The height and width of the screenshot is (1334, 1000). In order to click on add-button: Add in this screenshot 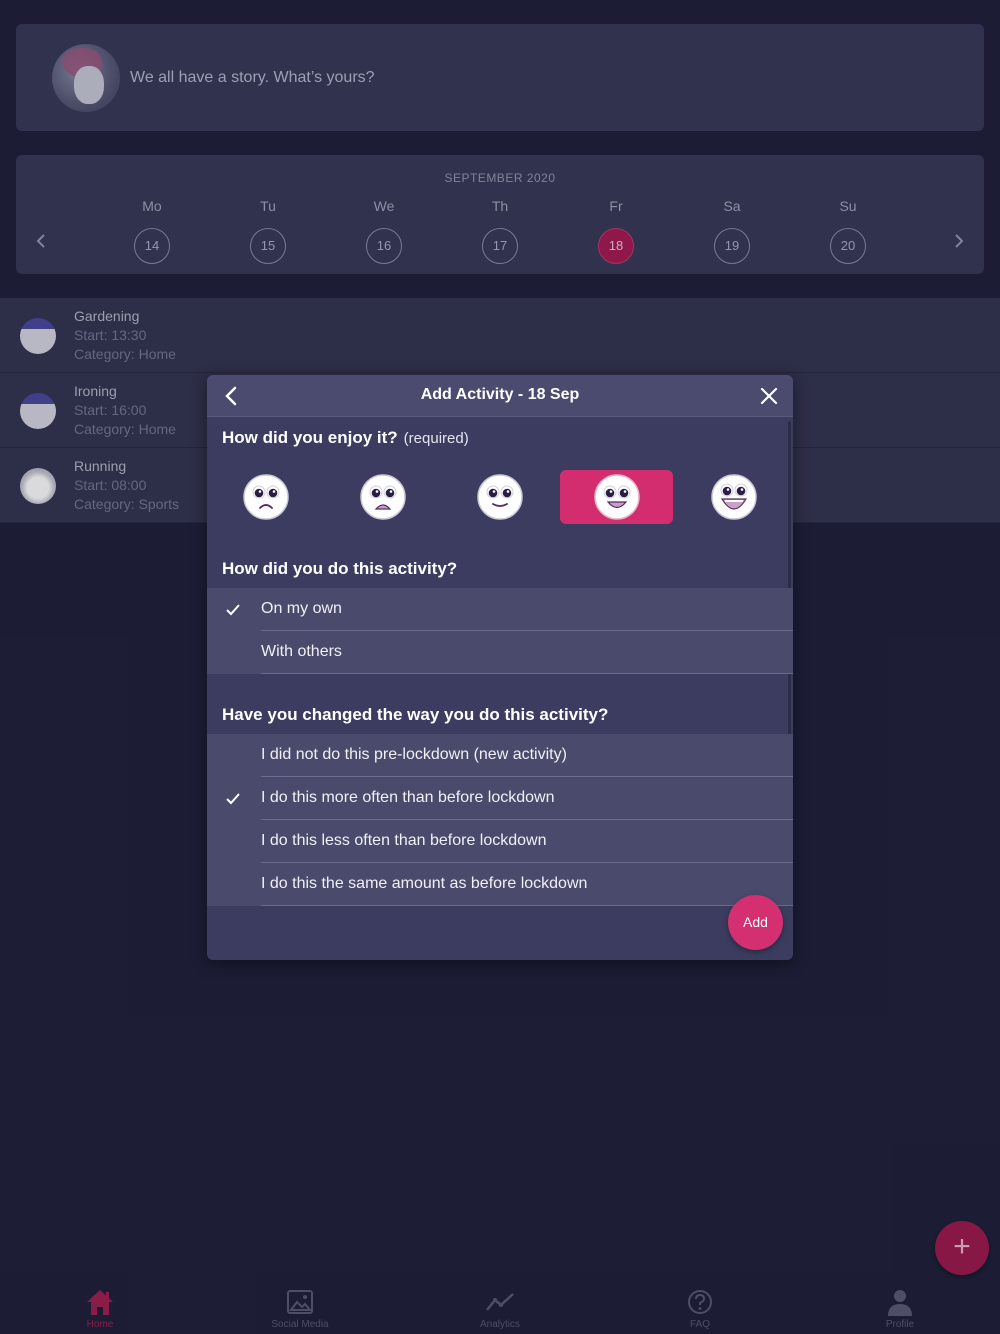, I will do `click(755, 922)`.